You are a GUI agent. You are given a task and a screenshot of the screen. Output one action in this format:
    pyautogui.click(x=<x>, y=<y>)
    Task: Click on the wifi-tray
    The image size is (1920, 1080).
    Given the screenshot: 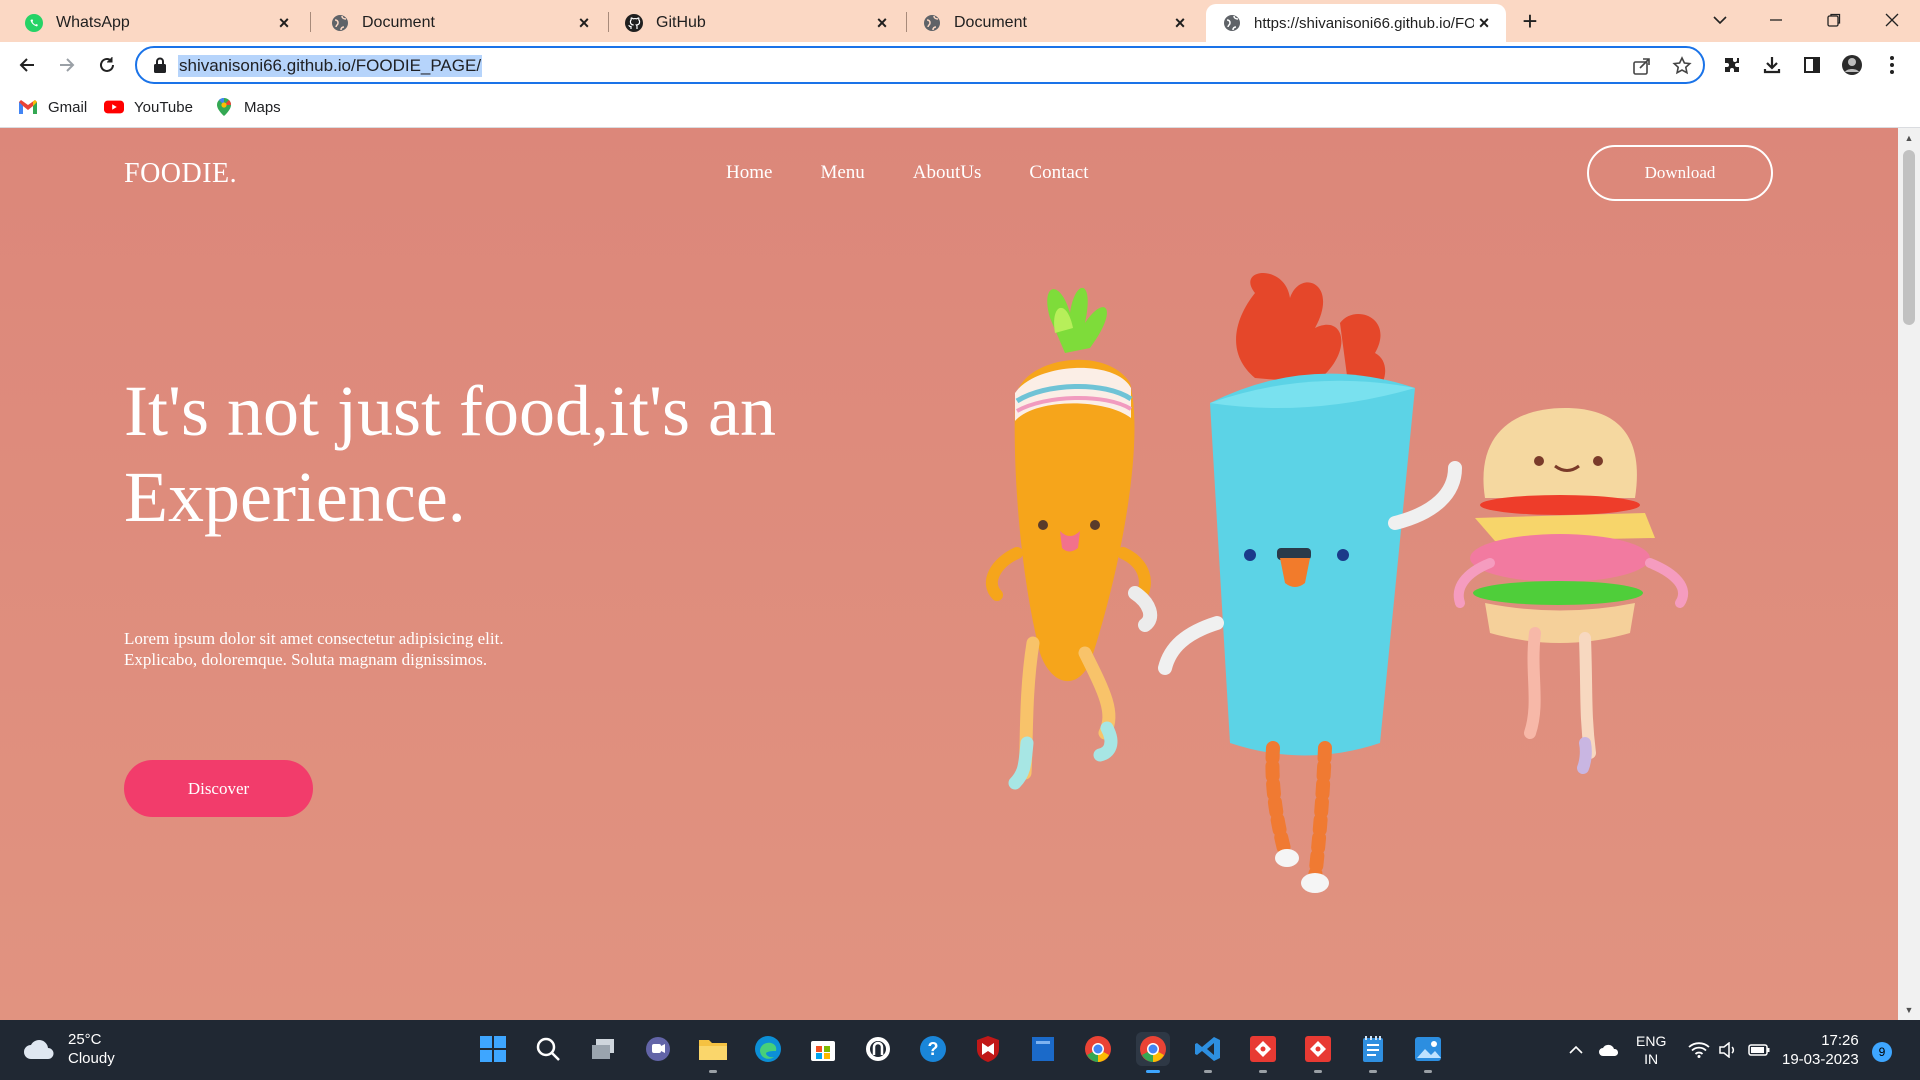 What is the action you would take?
    pyautogui.click(x=1699, y=1050)
    